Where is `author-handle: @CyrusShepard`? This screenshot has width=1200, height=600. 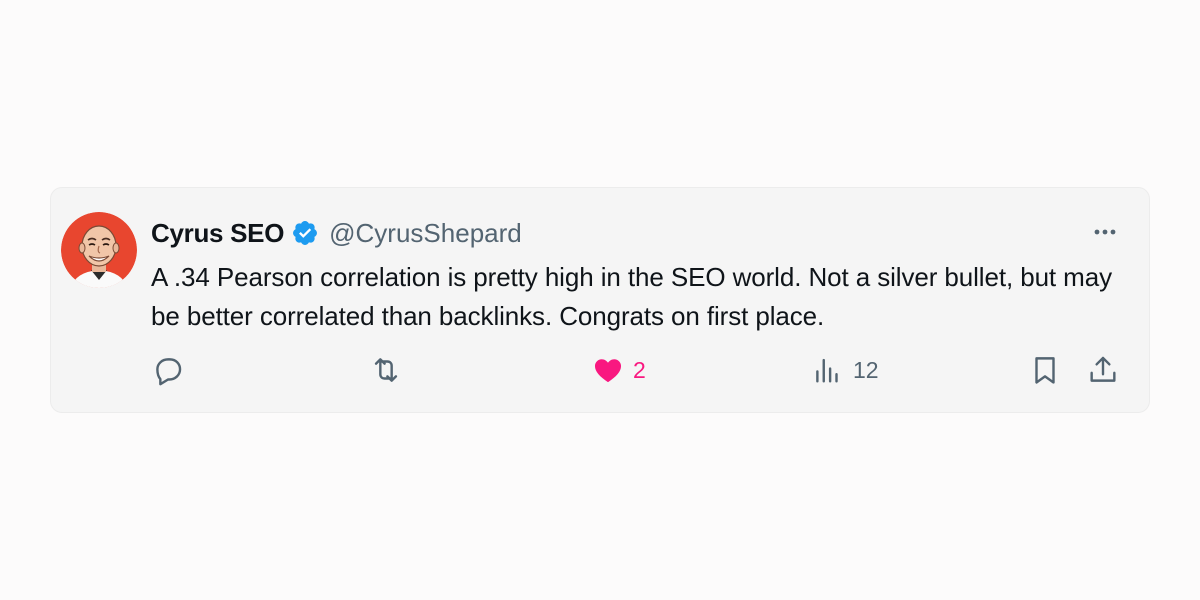 author-handle: @CyrusShepard is located at coordinates (425, 233).